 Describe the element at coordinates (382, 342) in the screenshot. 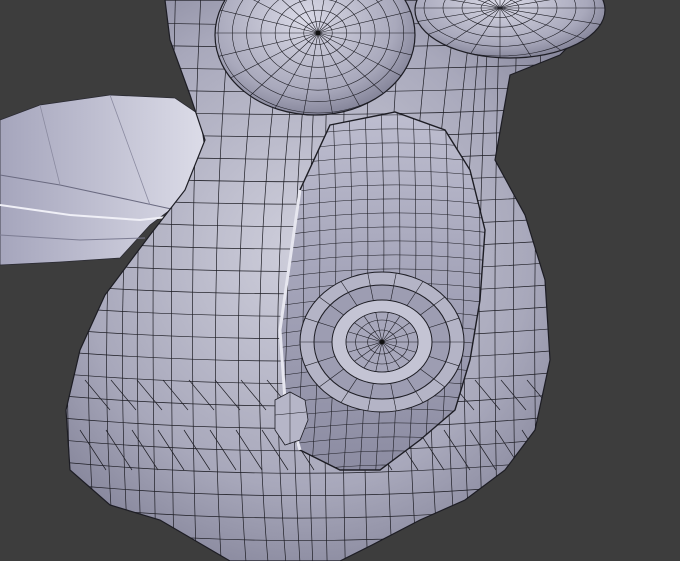

I see `navel-ring` at that location.